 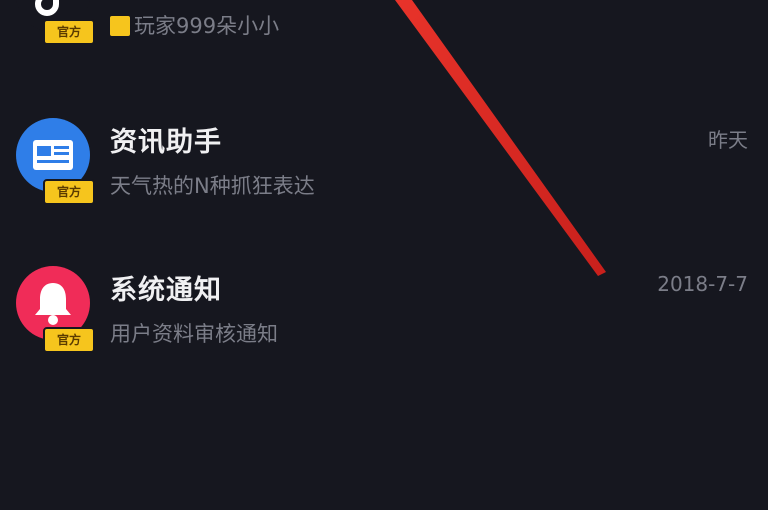 I want to click on message-preview: 天气热的N种抓狂表达, so click(x=212, y=186).